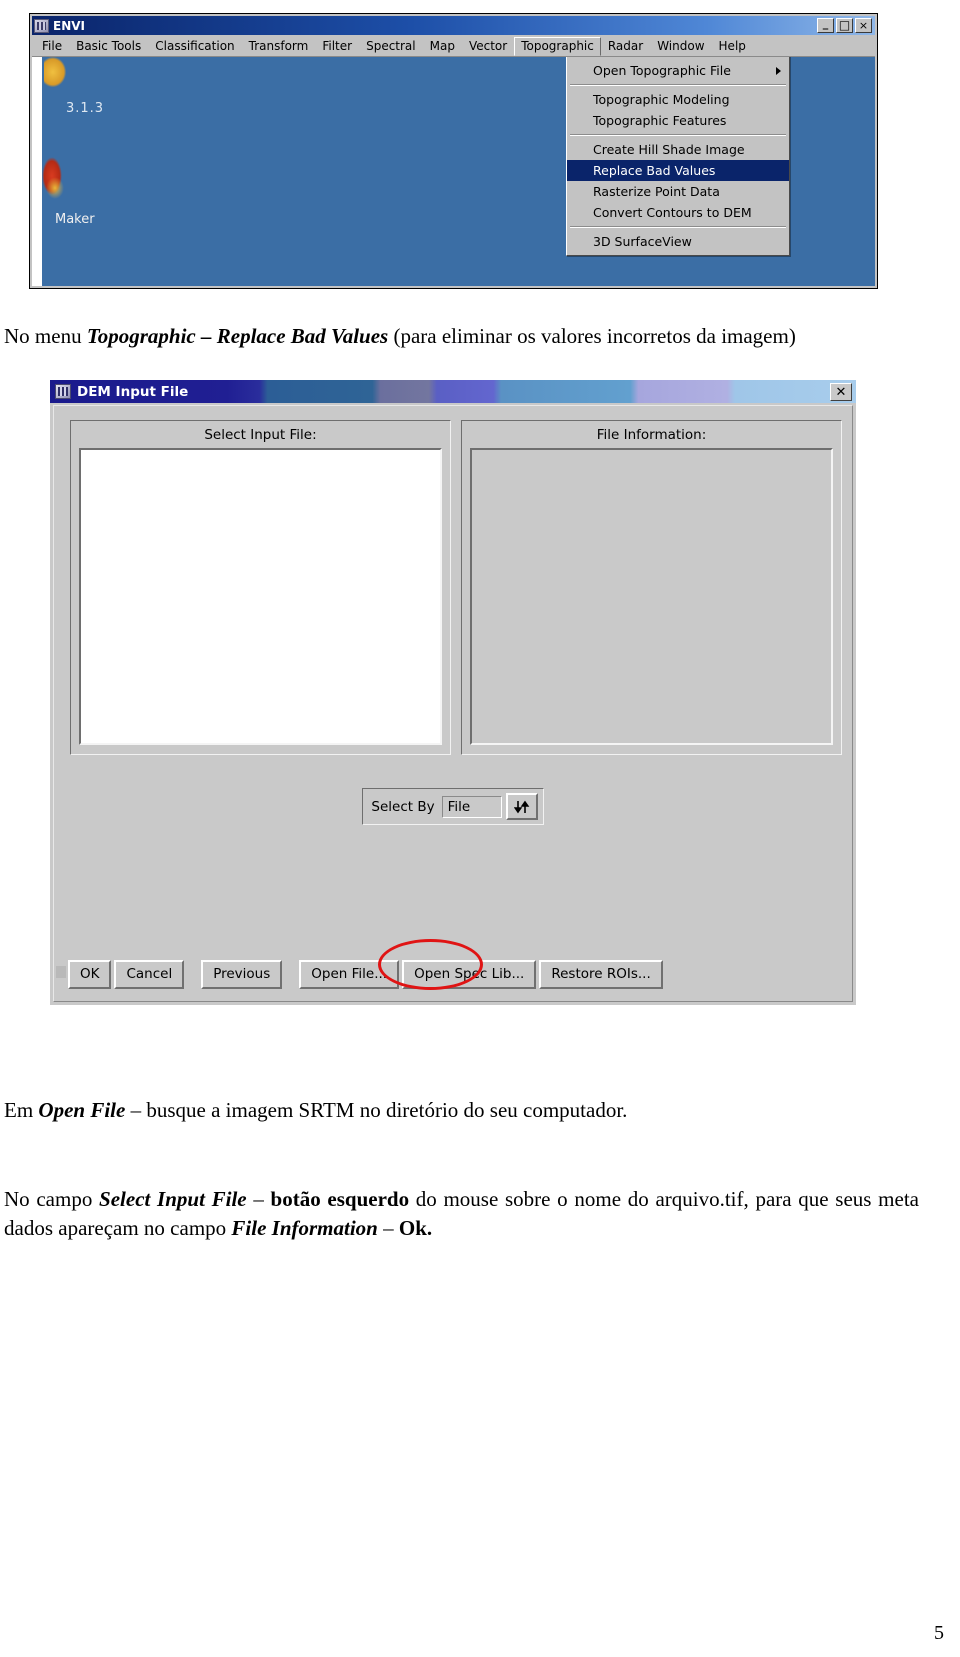 The height and width of the screenshot is (1657, 960). I want to click on envi-window-title: ENVI, so click(69, 25).